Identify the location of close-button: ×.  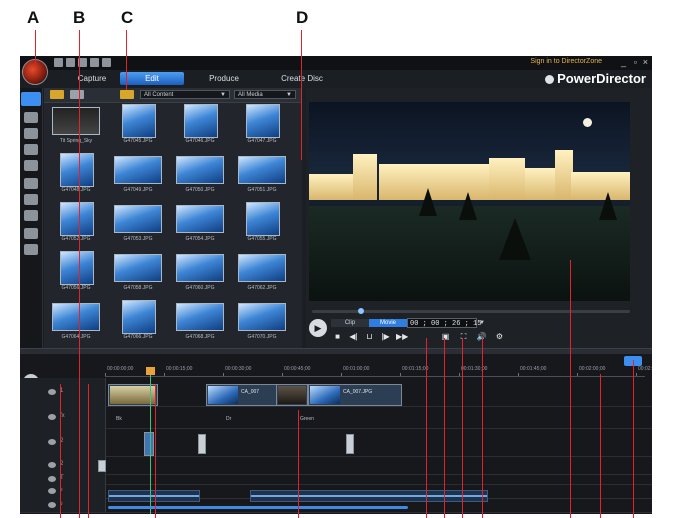
(645, 62).